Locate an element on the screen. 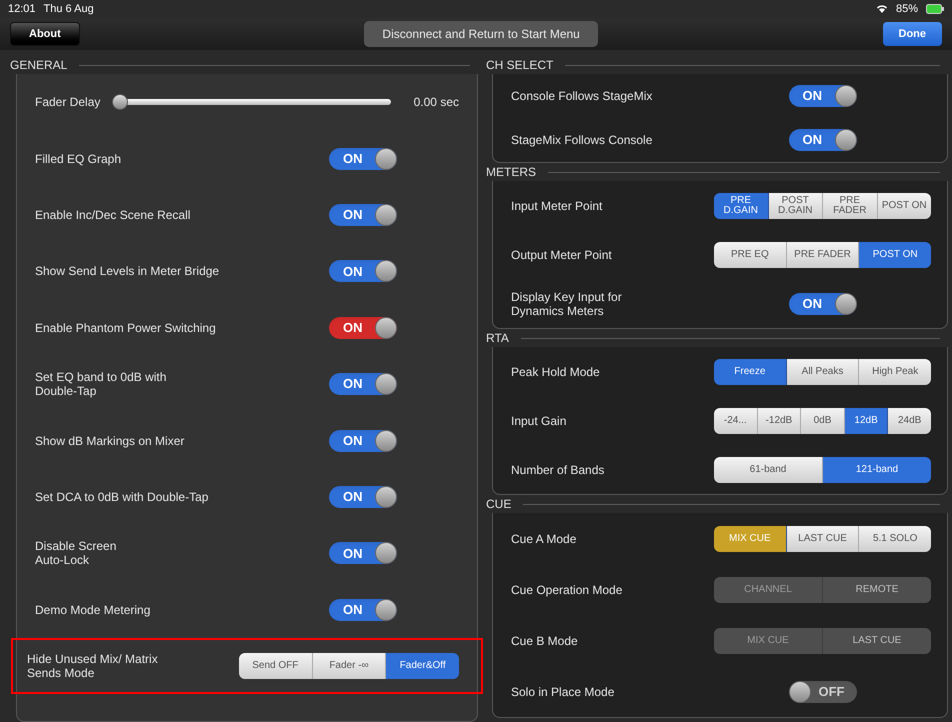 The width and height of the screenshot is (952, 722). segment-option: 61-band is located at coordinates (768, 469).